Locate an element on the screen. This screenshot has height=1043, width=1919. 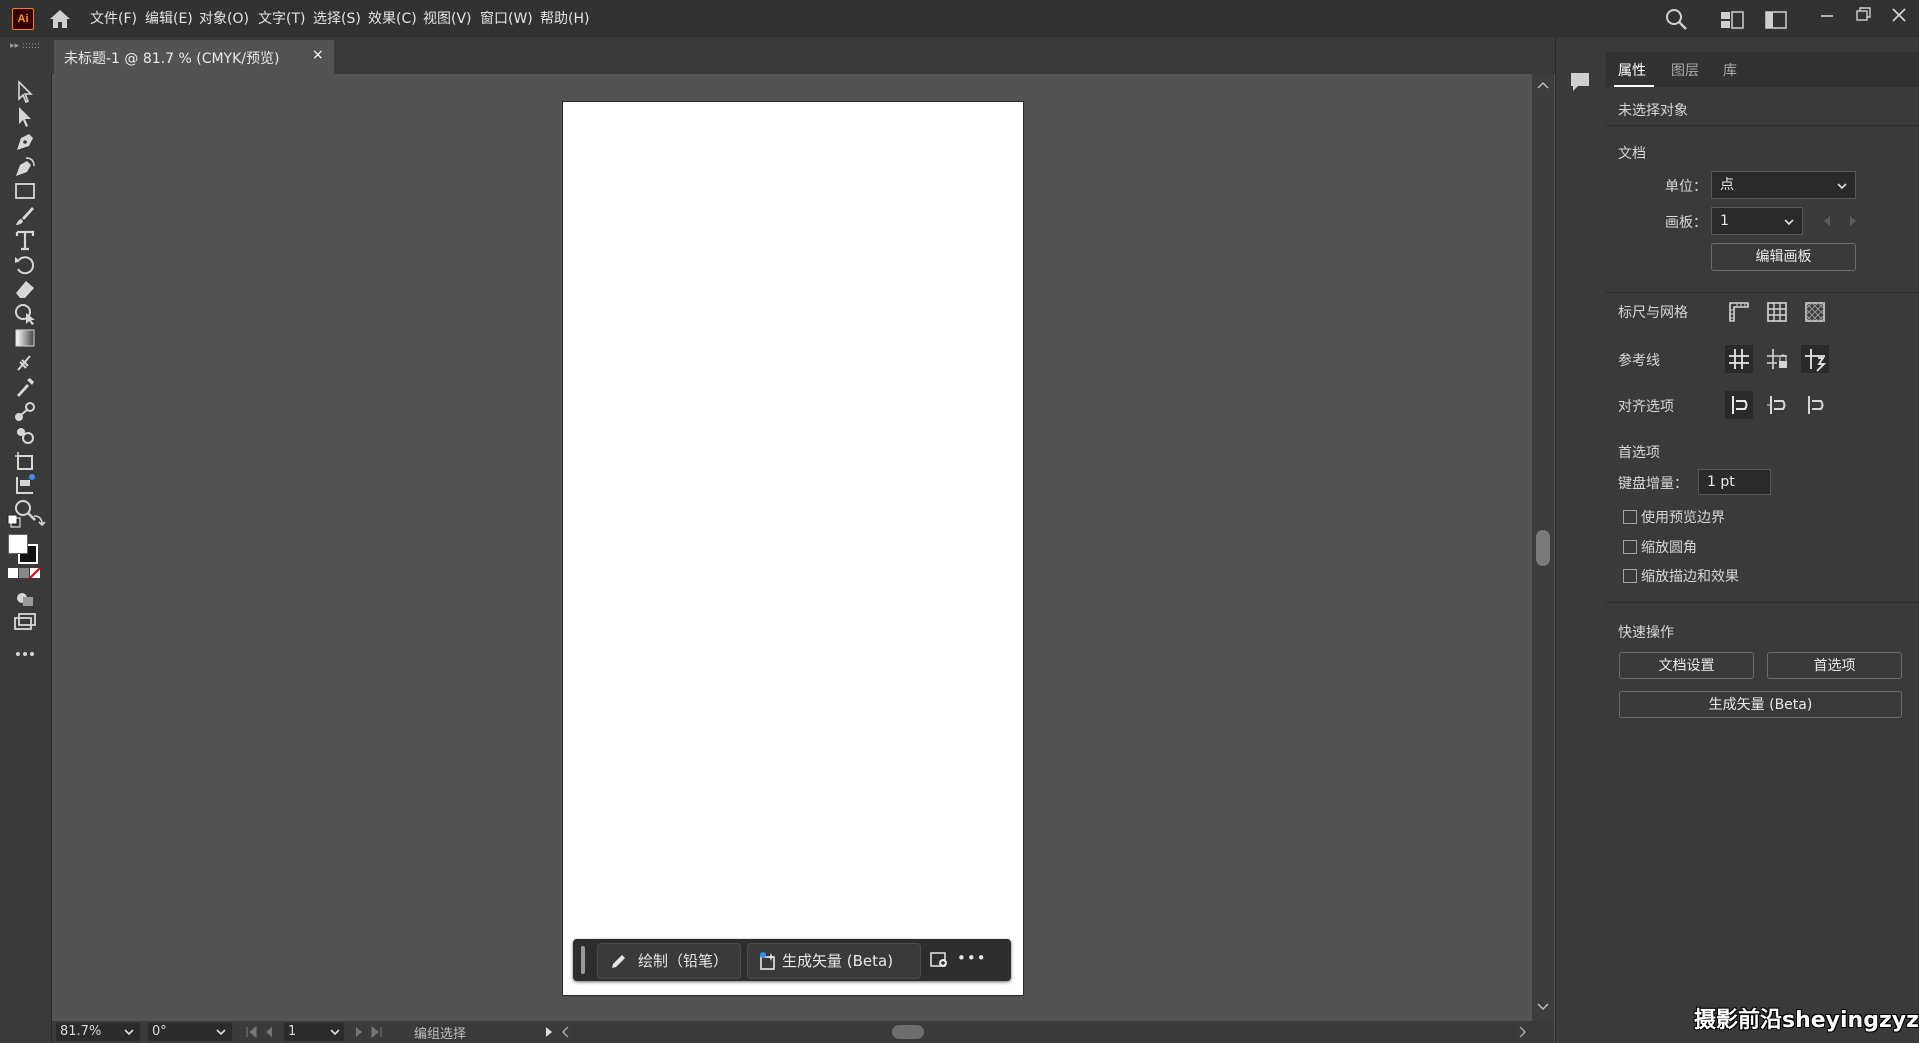
preferences-section-title: 首选项 is located at coordinates (1639, 453).